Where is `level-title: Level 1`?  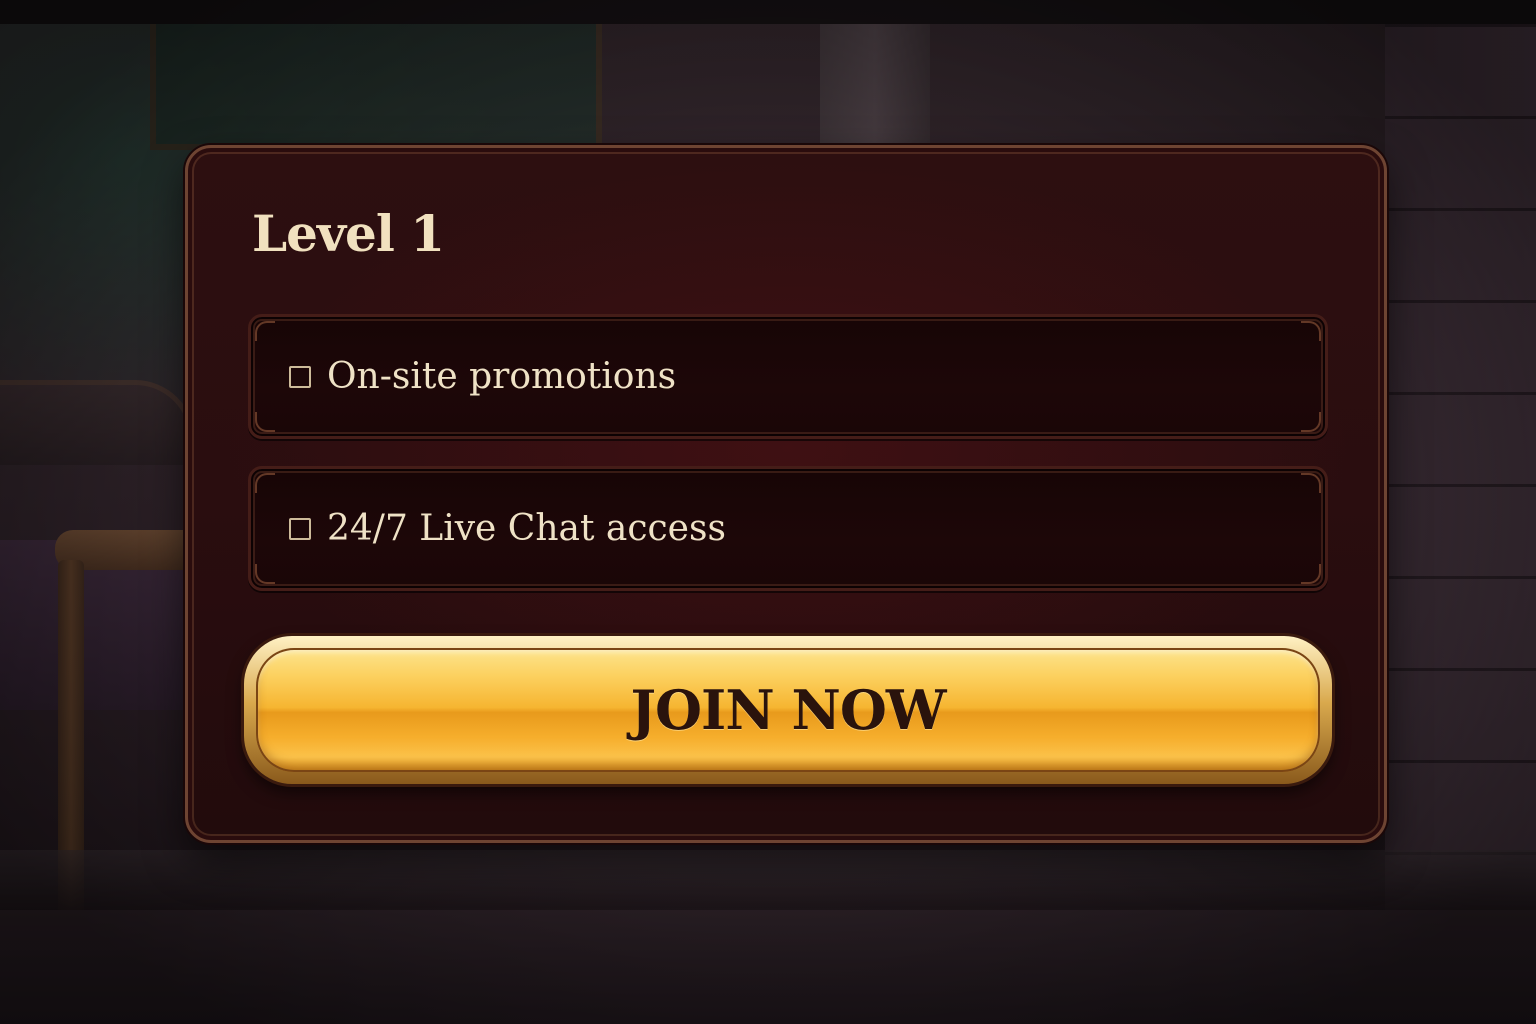 level-title: Level 1 is located at coordinates (348, 233).